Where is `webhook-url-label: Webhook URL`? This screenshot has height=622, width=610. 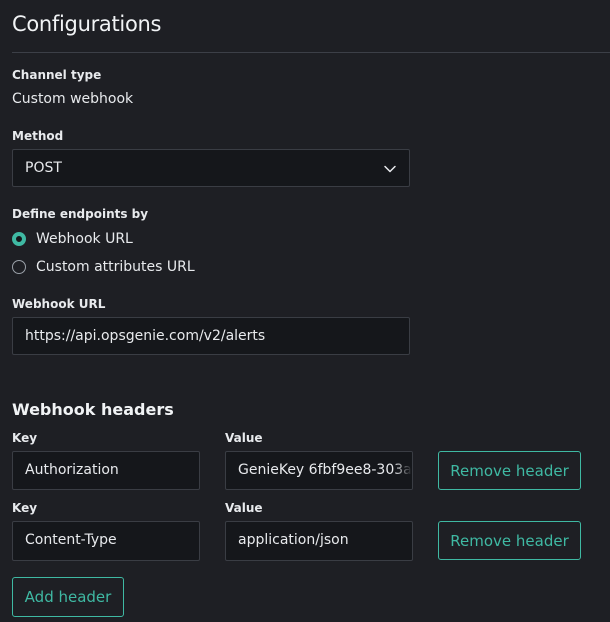 webhook-url-label: Webhook URL is located at coordinates (59, 304).